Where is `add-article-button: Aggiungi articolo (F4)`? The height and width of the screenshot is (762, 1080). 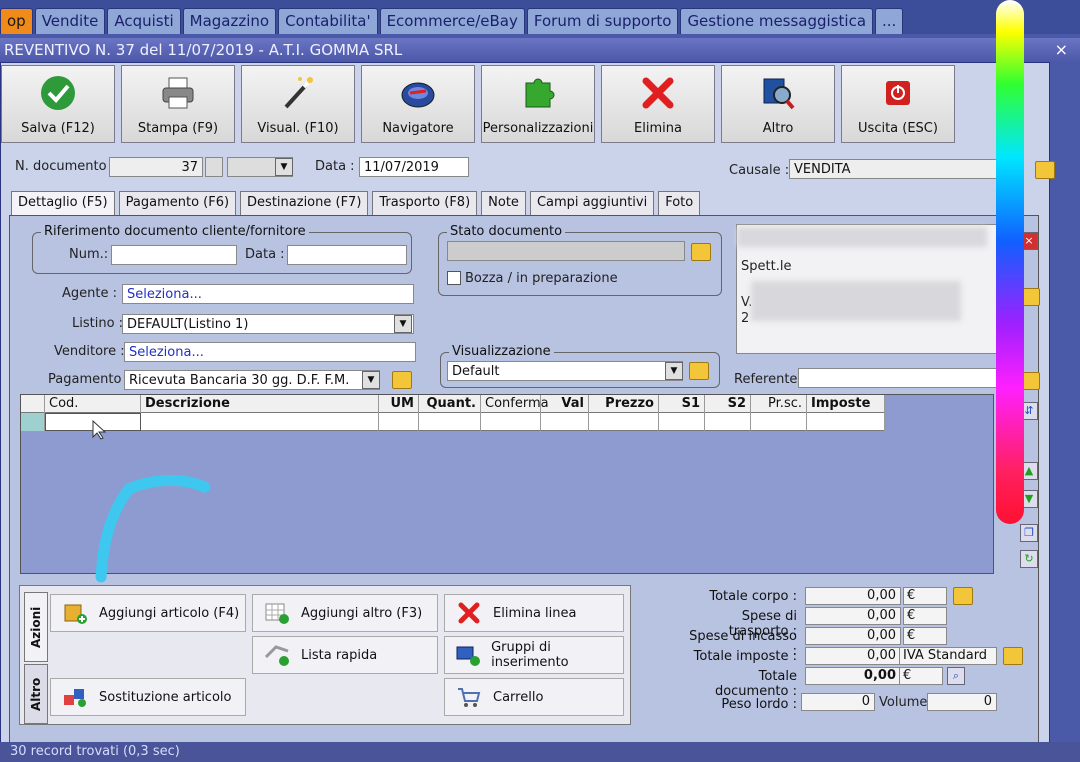 add-article-button: Aggiungi articolo (F4) is located at coordinates (148, 613).